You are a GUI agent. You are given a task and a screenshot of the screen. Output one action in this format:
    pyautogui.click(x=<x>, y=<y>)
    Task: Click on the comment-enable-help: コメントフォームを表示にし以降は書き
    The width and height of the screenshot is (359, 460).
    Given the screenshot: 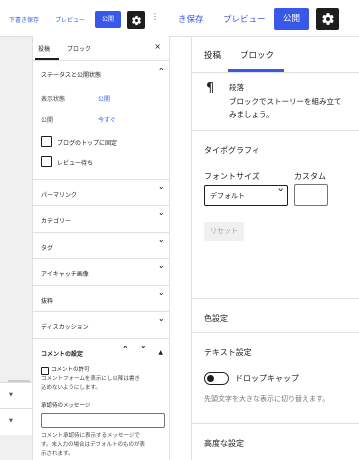 What is the action you would take?
    pyautogui.click(x=90, y=379)
    